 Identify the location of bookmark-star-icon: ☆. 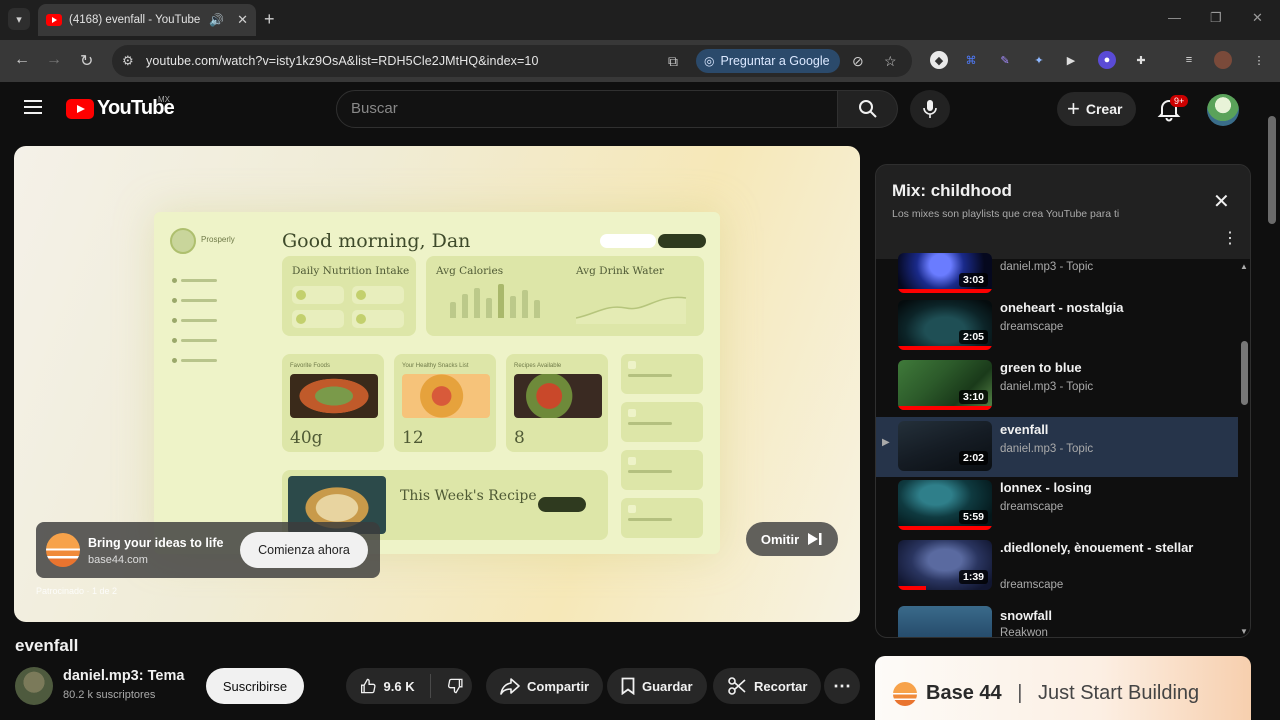
(890, 61).